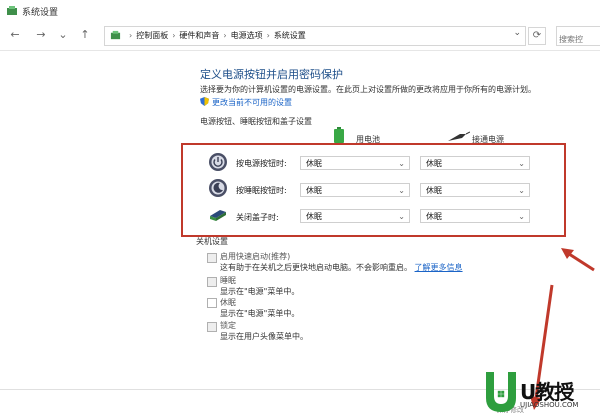  Describe the element at coordinates (434, 163) in the screenshot. I see `power-button-plugged-value: 休眠` at that location.